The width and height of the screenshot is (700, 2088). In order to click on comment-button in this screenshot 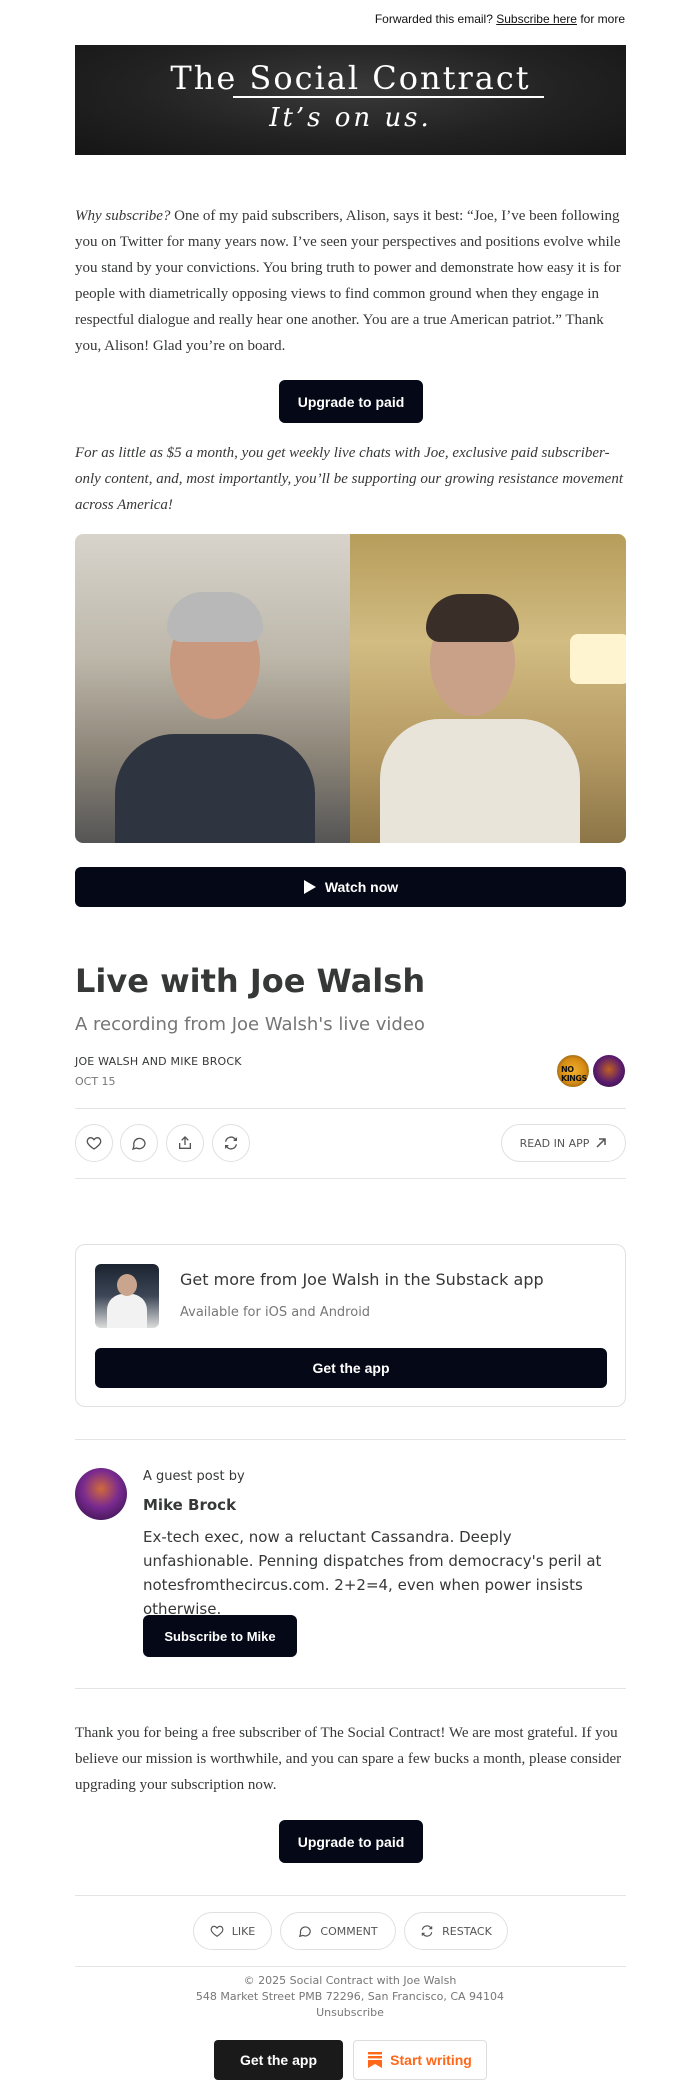, I will do `click(139, 1143)`.